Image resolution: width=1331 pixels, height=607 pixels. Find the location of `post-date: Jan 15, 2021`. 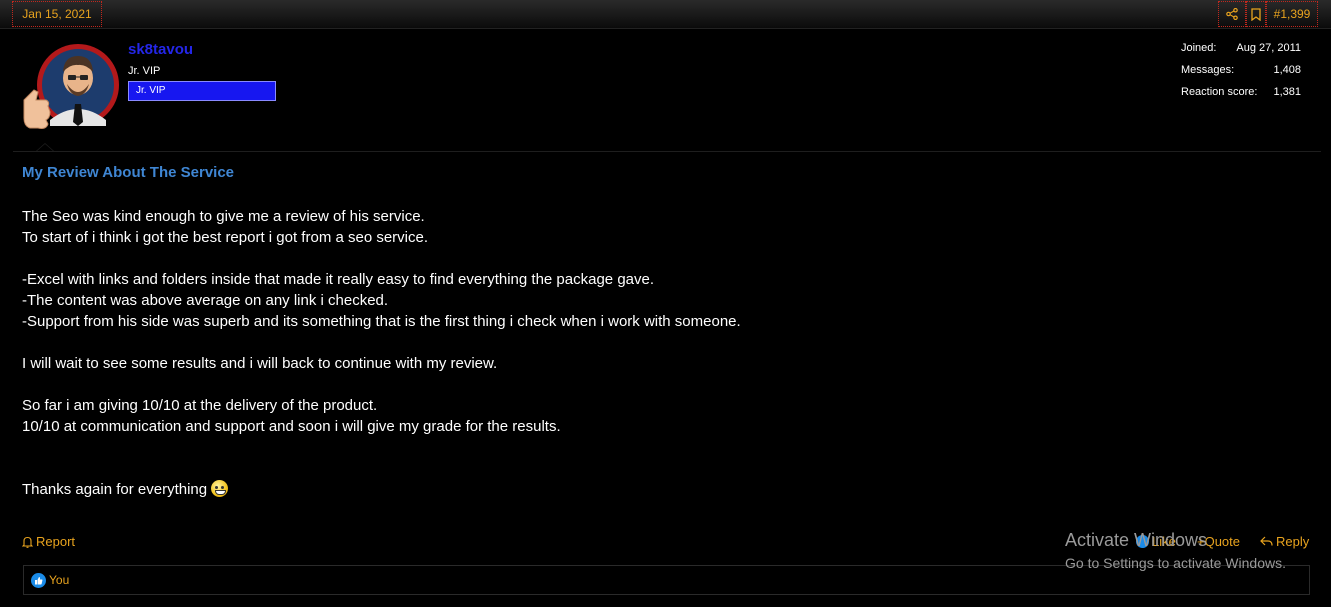

post-date: Jan 15, 2021 is located at coordinates (57, 14).